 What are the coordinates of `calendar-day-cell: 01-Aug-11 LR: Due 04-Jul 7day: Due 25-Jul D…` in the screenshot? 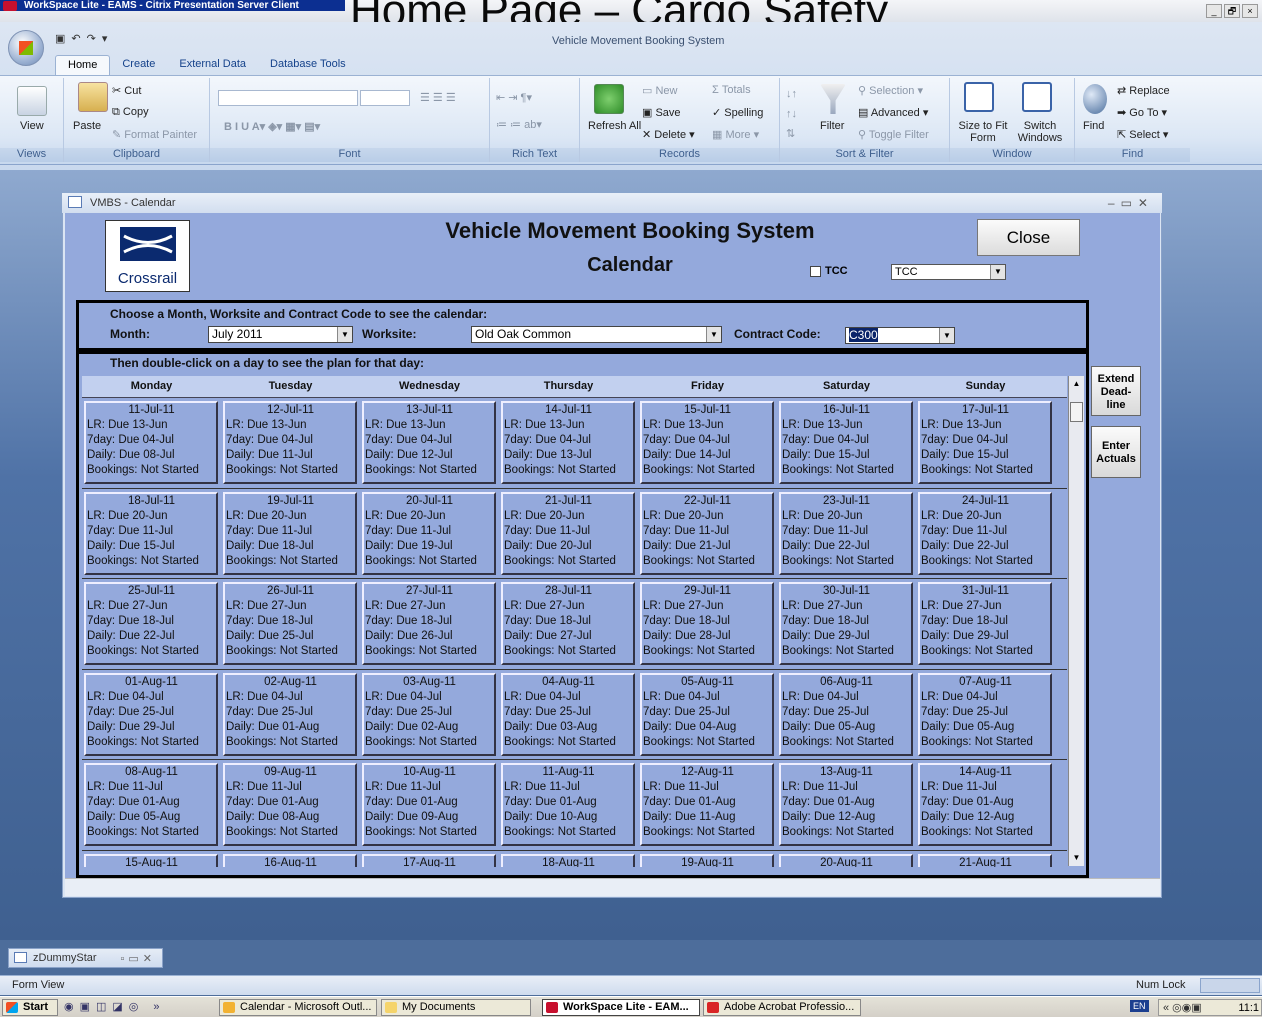 It's located at (151, 714).